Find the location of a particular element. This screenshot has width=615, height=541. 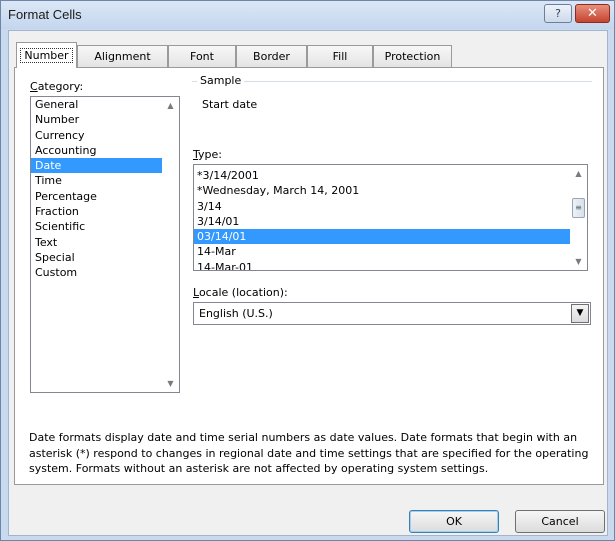

list-item: Special is located at coordinates (105, 257).